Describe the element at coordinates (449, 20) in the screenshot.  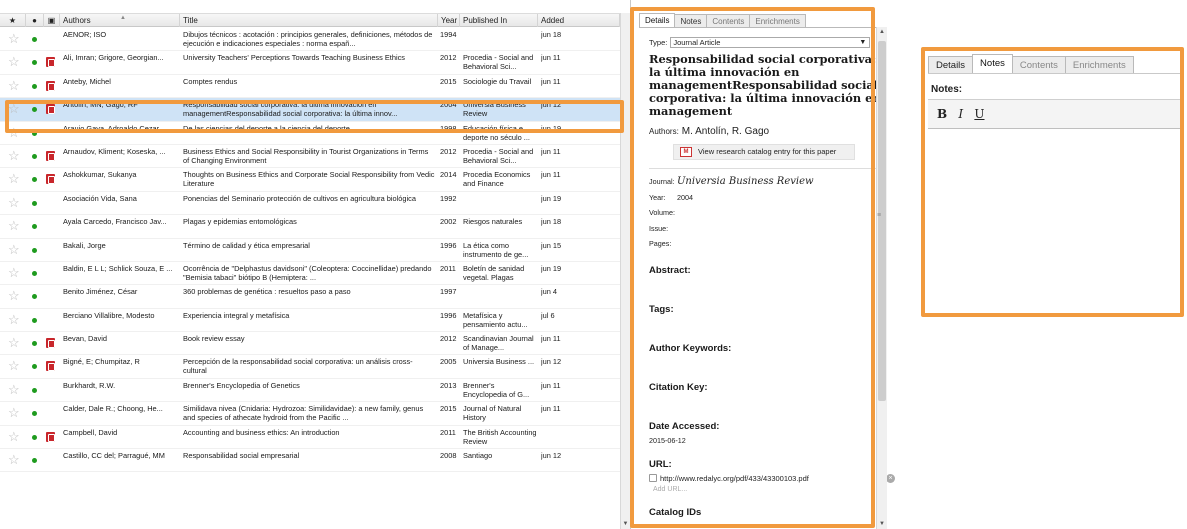
I see `year-column-header: Year` at that location.